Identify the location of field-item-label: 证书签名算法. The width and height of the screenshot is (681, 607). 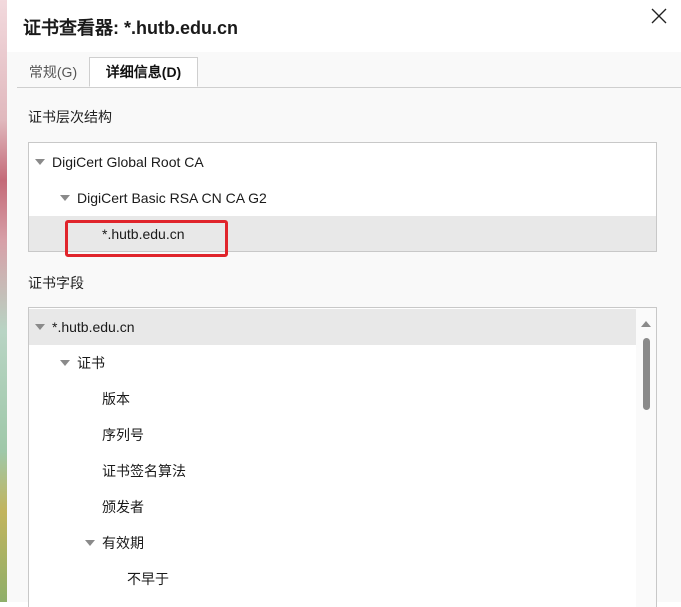
(144, 471).